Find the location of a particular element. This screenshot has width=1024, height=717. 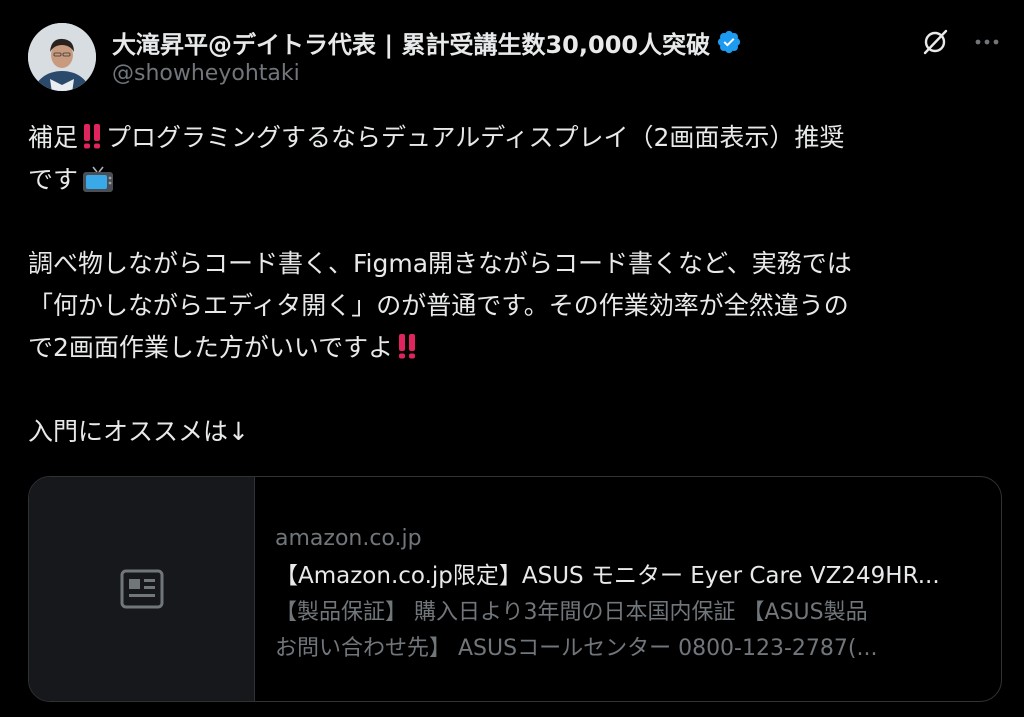

text-segment: で2画面作業した方がいいですよ is located at coordinates (211, 347).